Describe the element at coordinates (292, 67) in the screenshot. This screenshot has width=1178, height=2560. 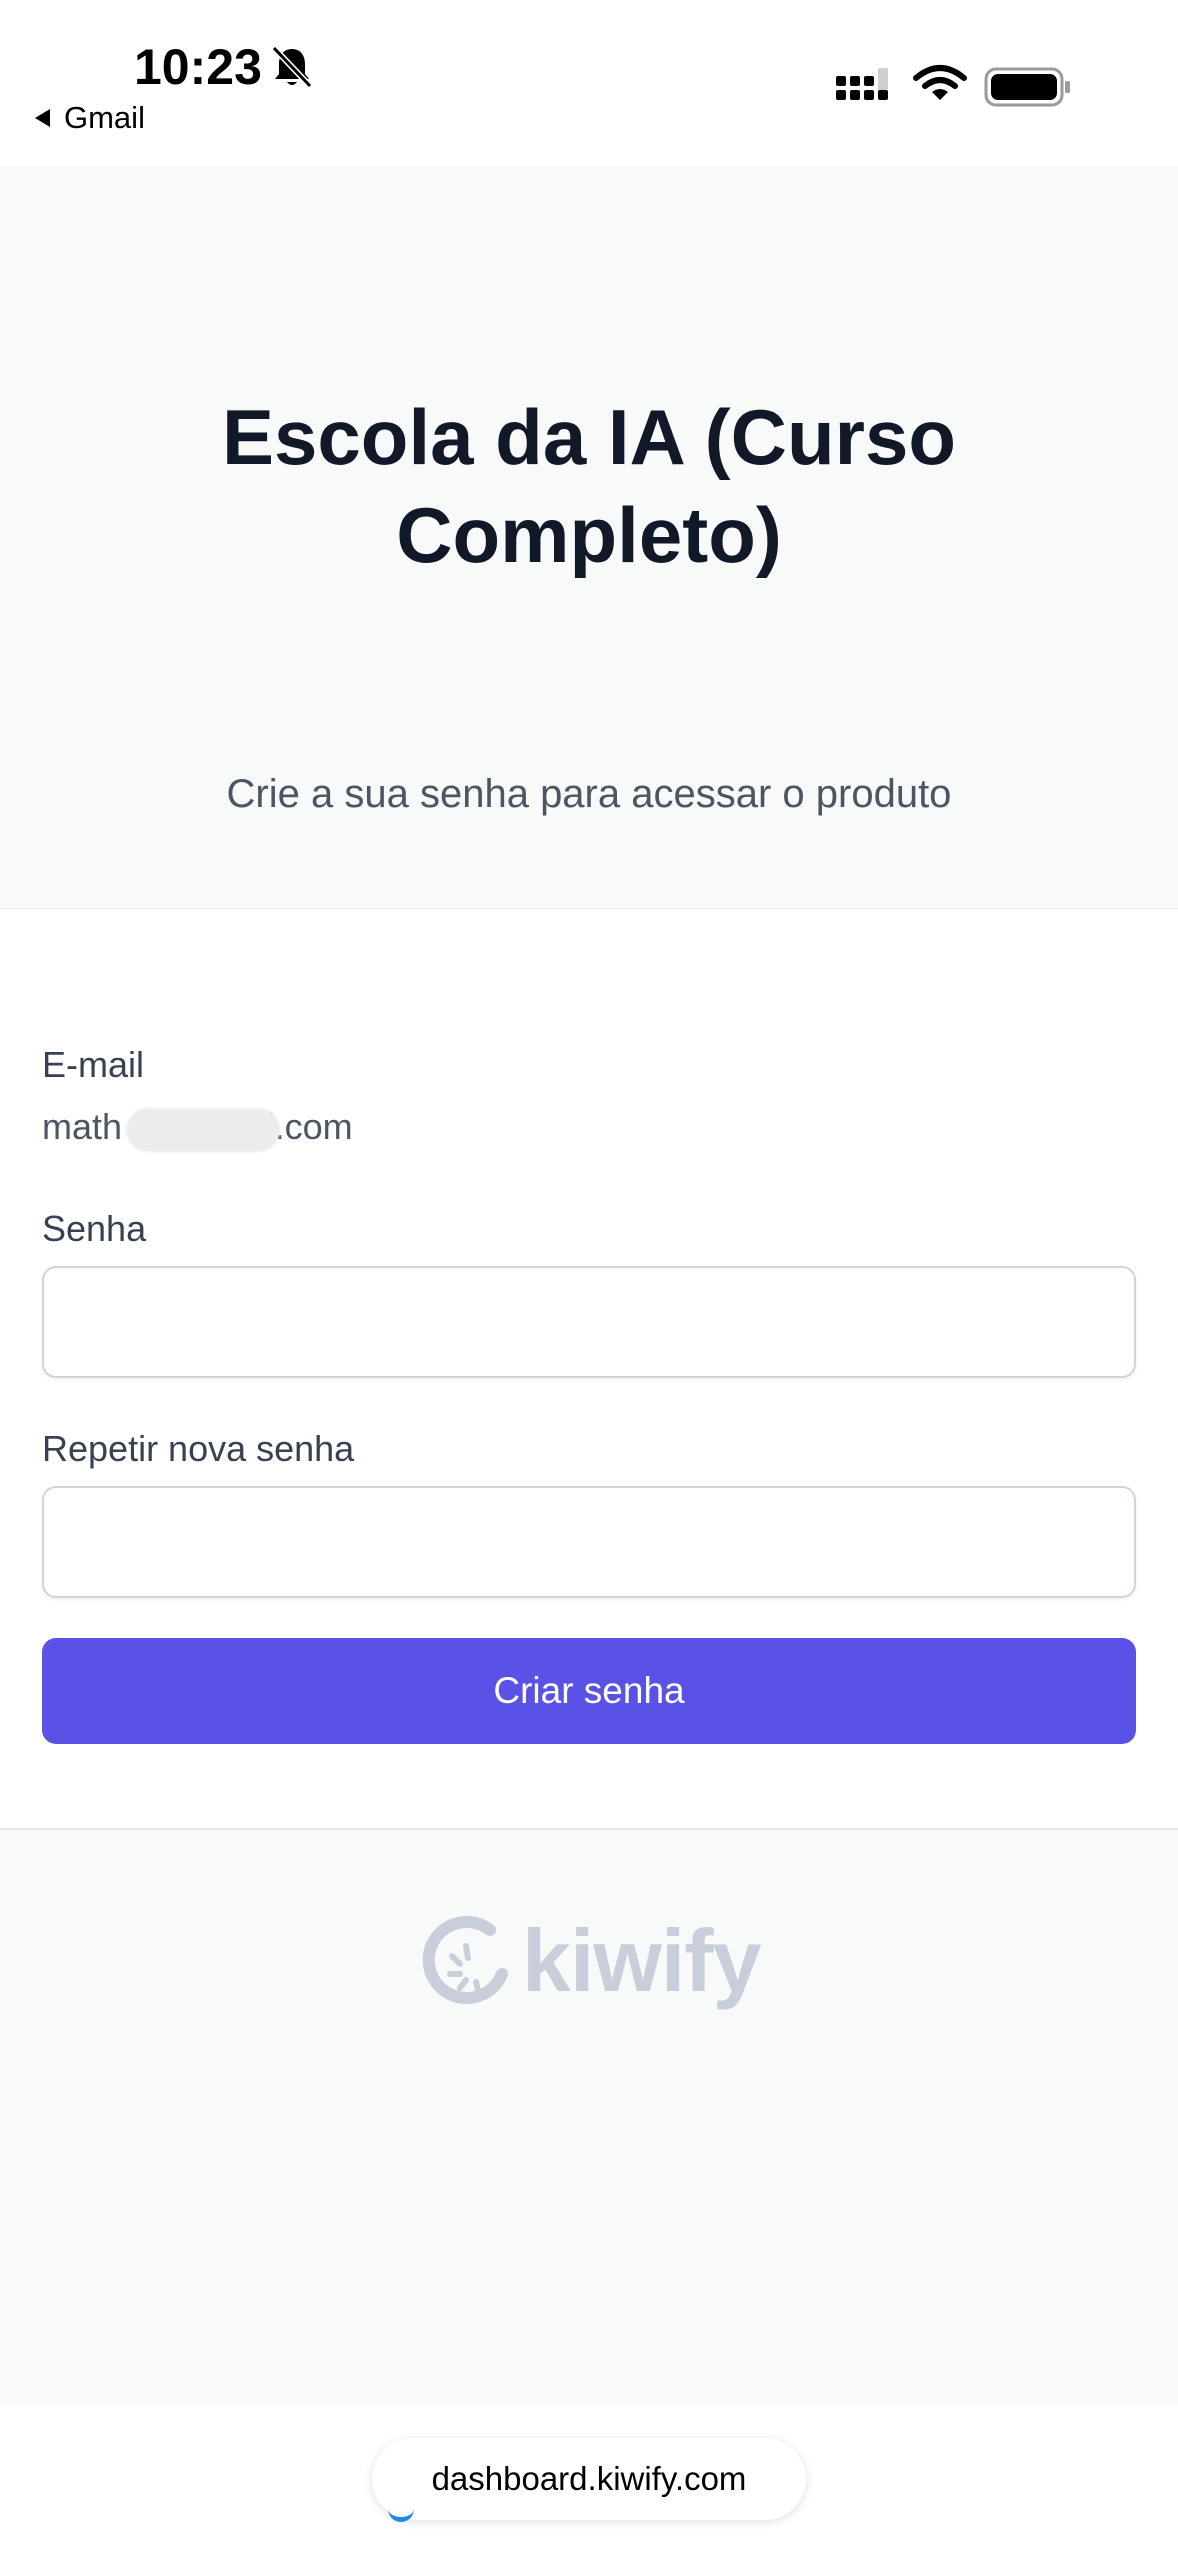
I see `bell-slash-icon` at that location.